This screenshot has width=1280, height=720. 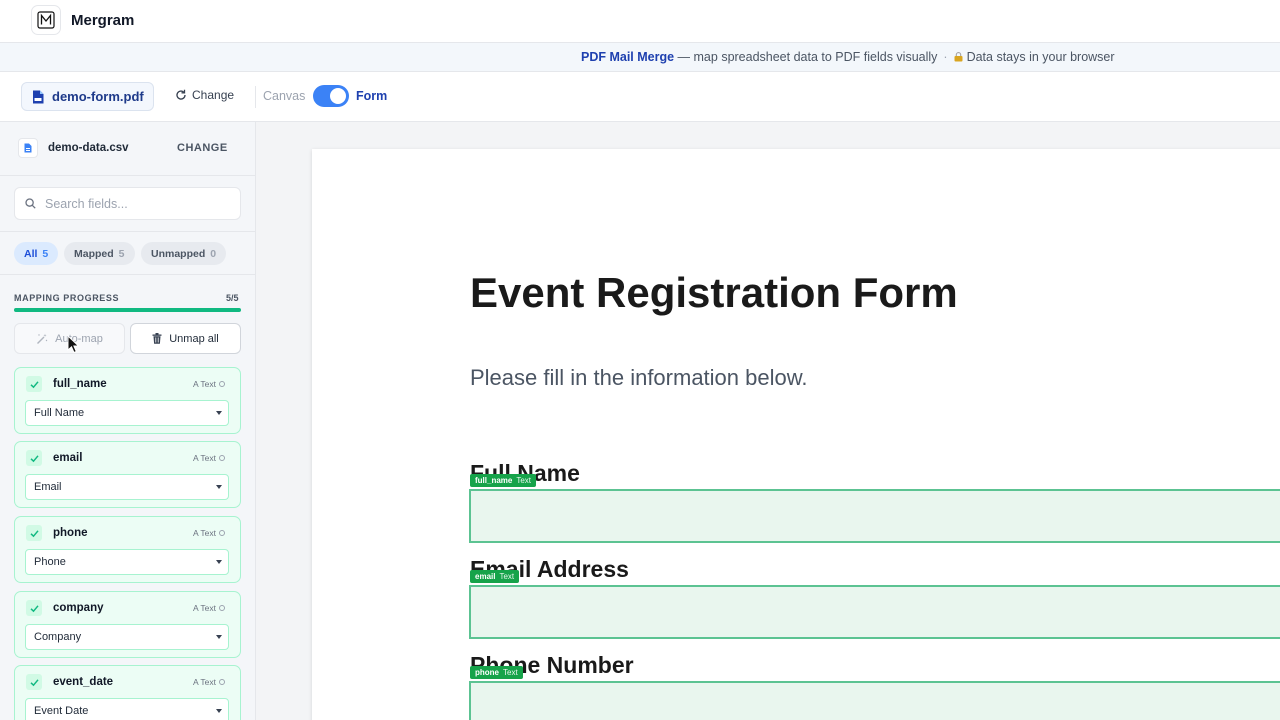 What do you see at coordinates (127, 562) in the screenshot?
I see `column-select: Phone` at bounding box center [127, 562].